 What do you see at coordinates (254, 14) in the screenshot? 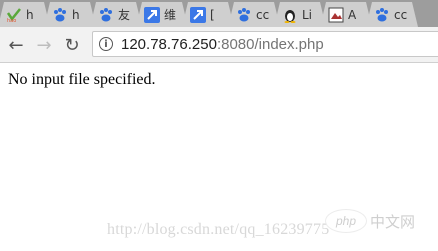
I see `tab-baidu-3: cc` at bounding box center [254, 14].